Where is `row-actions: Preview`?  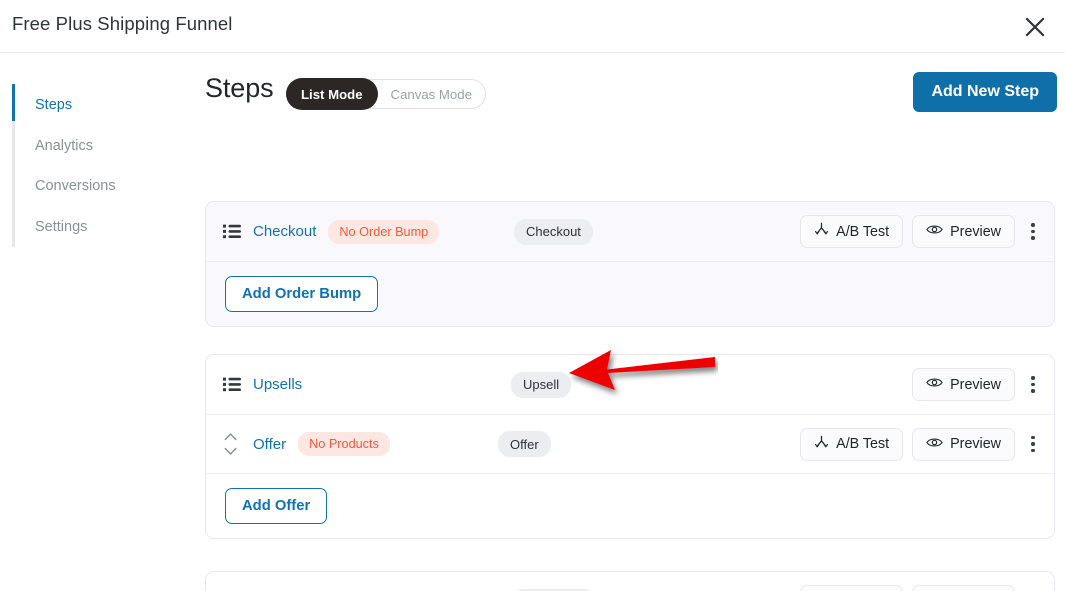
row-actions: Preview is located at coordinates (978, 384).